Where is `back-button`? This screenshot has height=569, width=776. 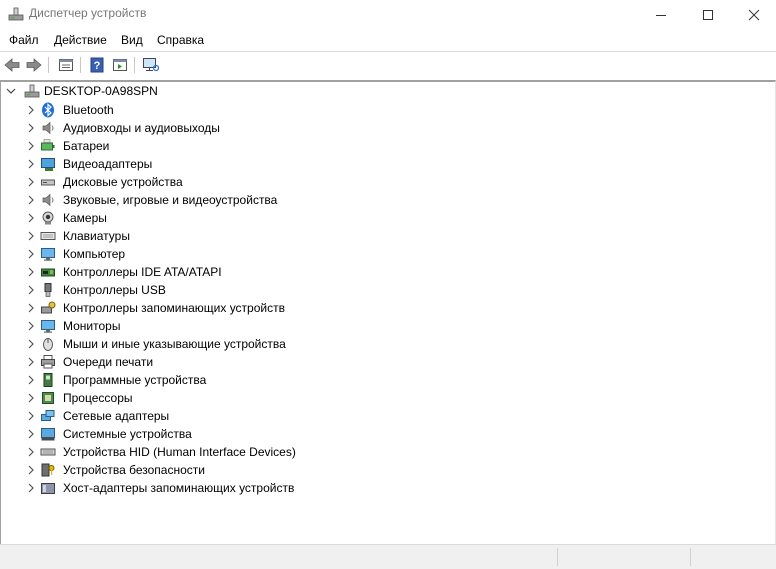 back-button is located at coordinates (12, 65).